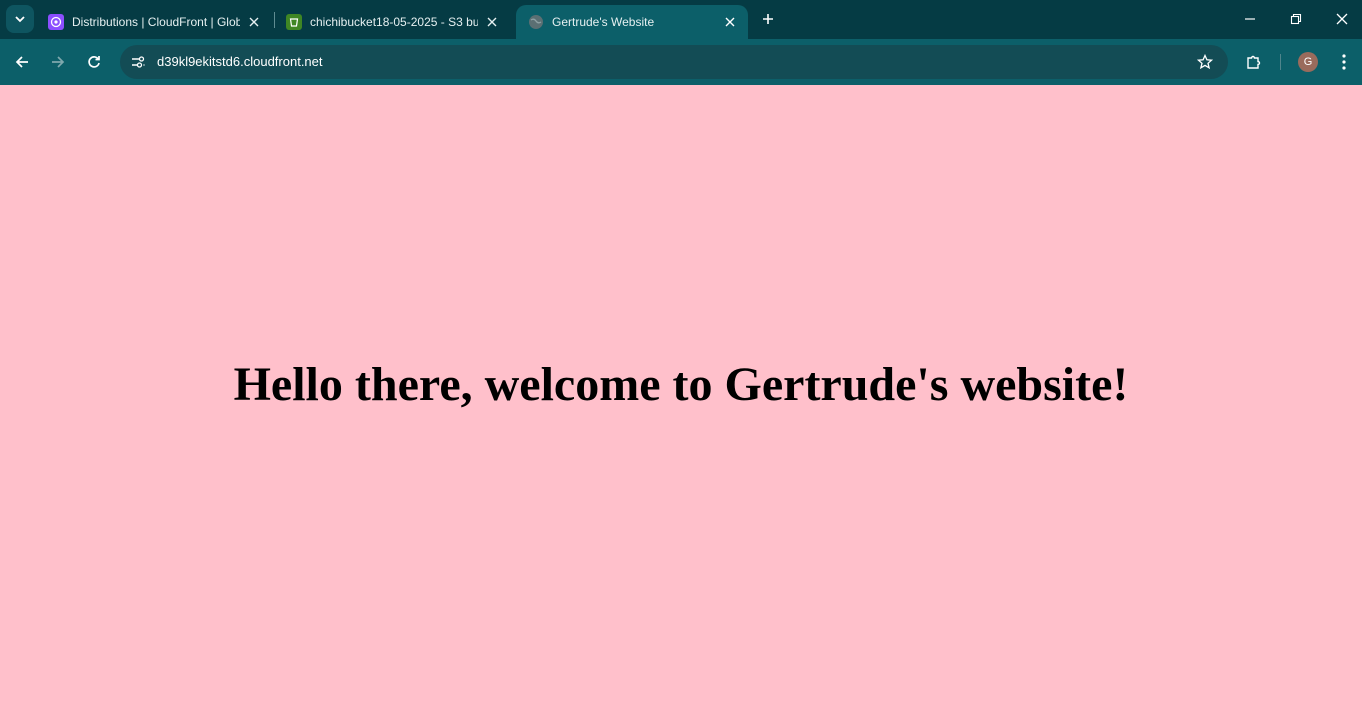  Describe the element at coordinates (603, 22) in the screenshot. I see `tab-title: Gertrude's Website` at that location.